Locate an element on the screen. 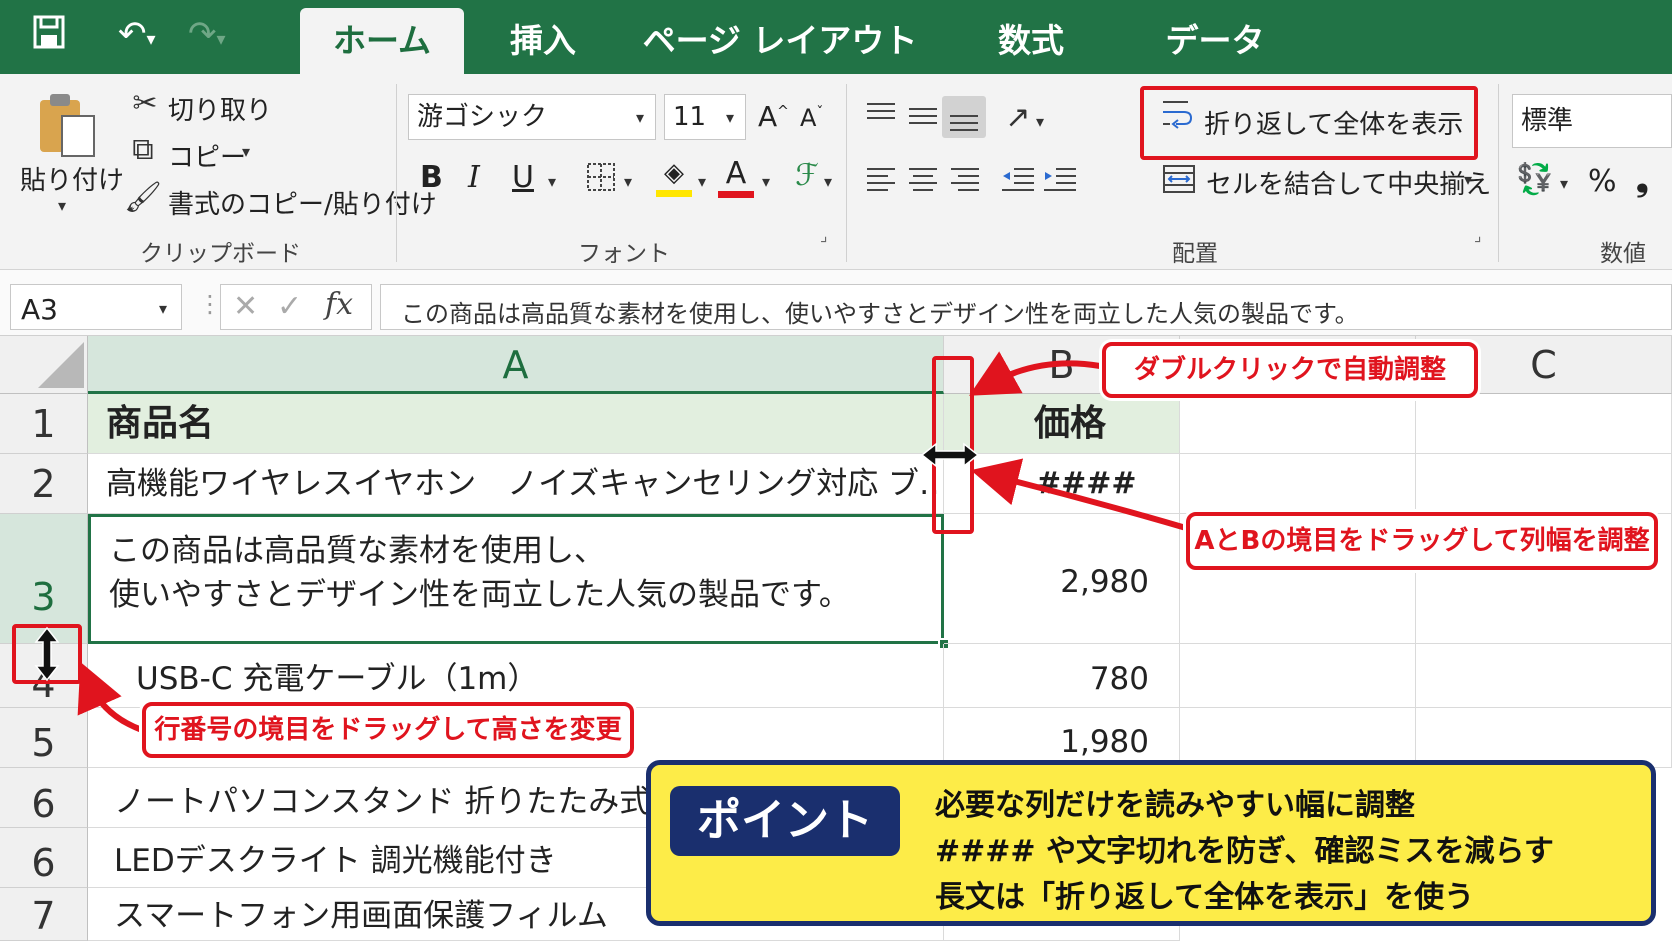  callout-drag-row: 行番号の境目をドラッグして高さを変更 is located at coordinates (388, 730).